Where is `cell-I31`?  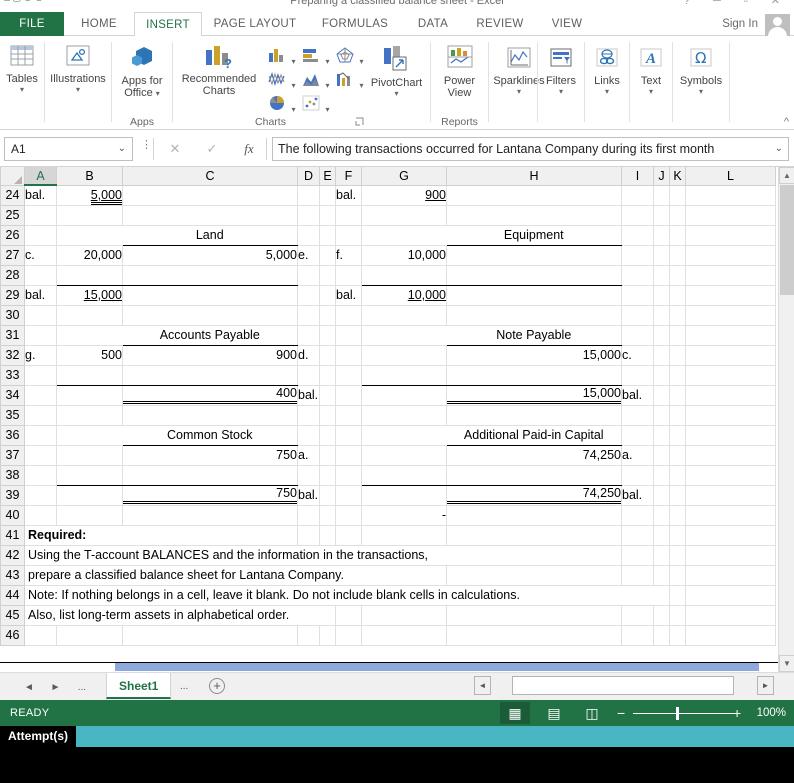
cell-I31 is located at coordinates (637, 335).